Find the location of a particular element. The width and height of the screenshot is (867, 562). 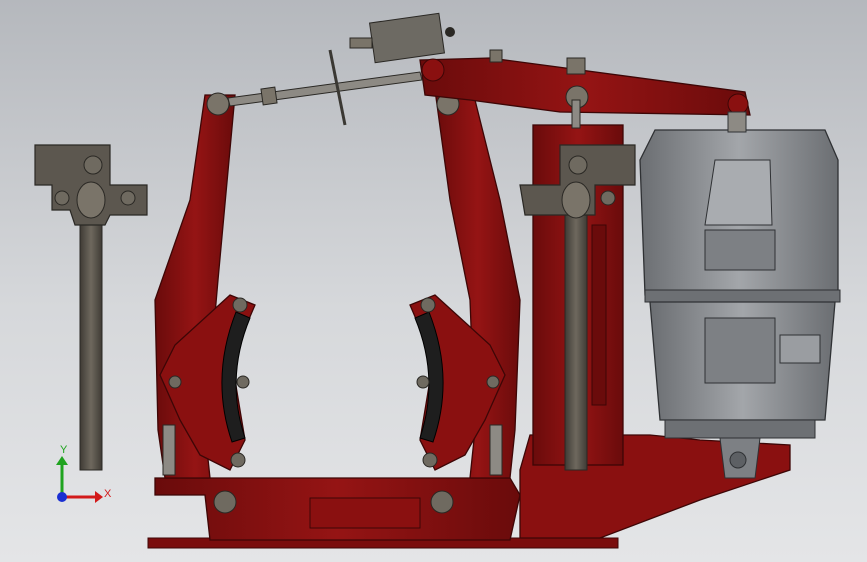

y-axis-arrowhead is located at coordinates (62, 460).